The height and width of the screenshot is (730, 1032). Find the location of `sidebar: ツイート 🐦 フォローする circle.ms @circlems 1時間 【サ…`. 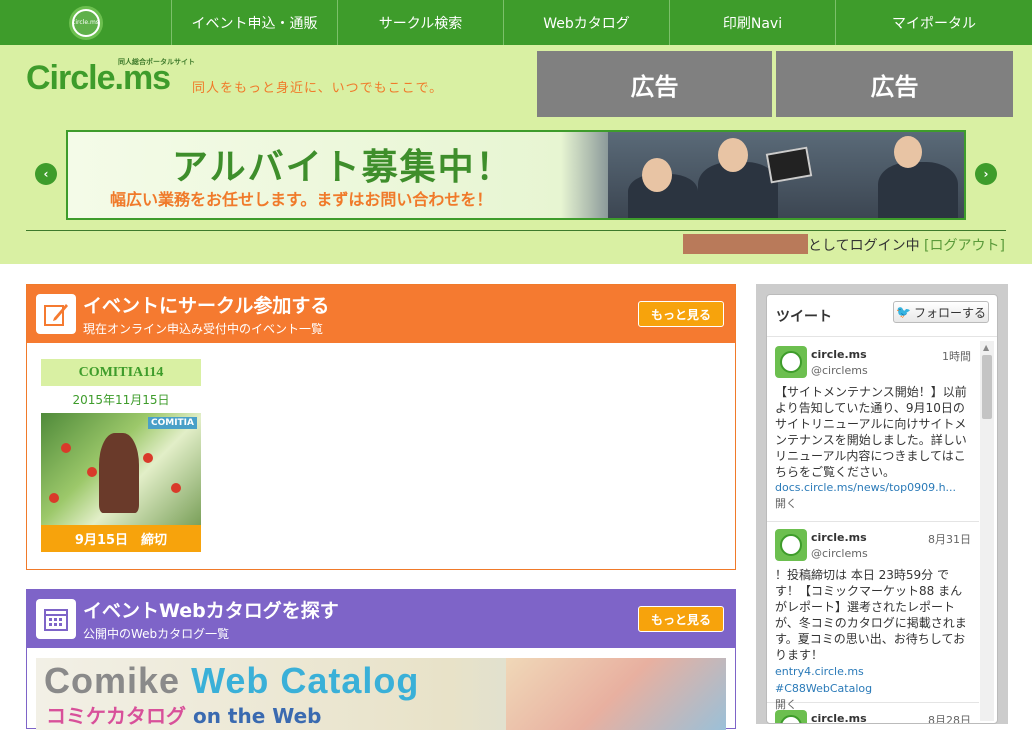

sidebar: ツイート 🐦 フォローする circle.ms @circlems 1時間 【サ… is located at coordinates (882, 504).